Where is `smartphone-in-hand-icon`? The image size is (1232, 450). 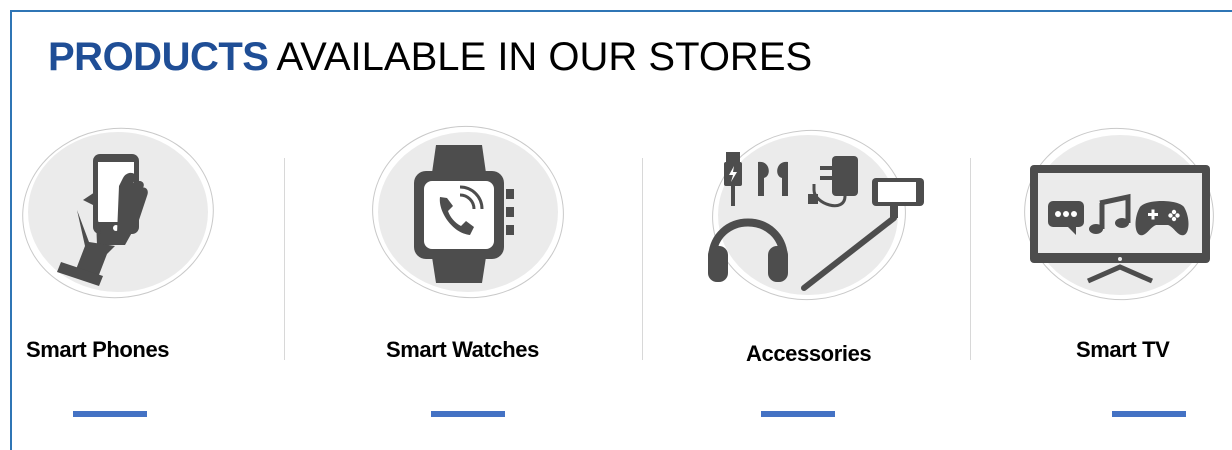 smartphone-in-hand-icon is located at coordinates (102, 220).